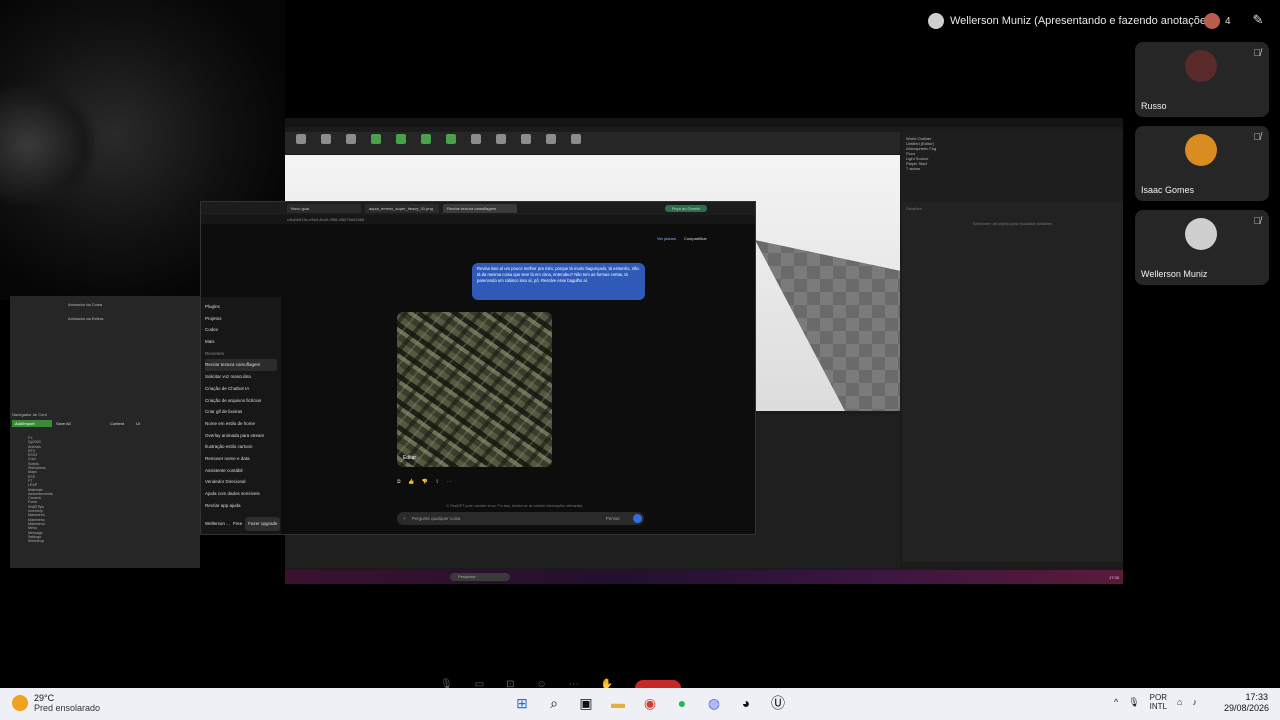 This screenshot has width=1280, height=720. I want to click on windows-start-icon: ⊞, so click(522, 703).